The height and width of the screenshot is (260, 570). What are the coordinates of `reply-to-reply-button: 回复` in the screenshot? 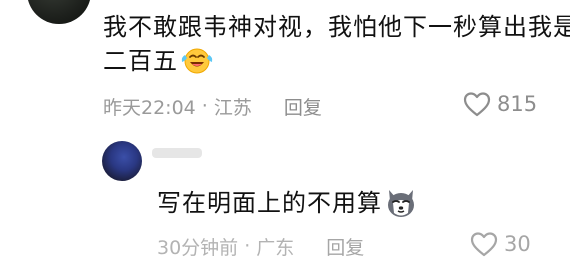 It's located at (345, 246).